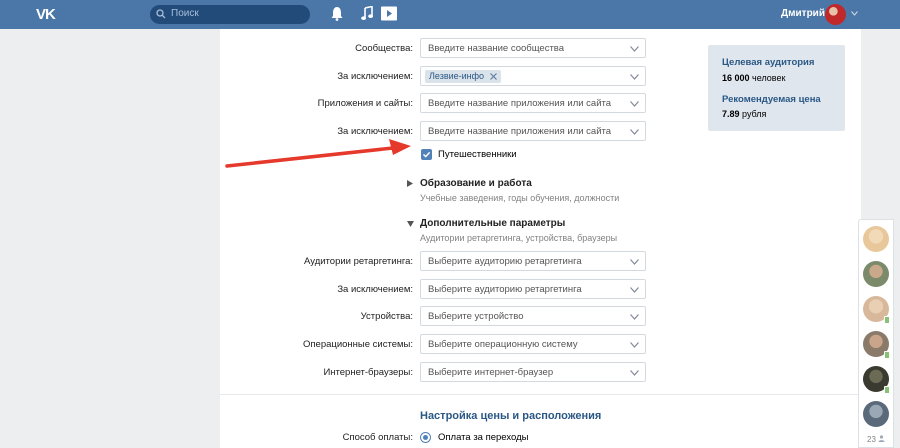  Describe the element at coordinates (768, 62) in the screenshot. I see `target-audience-title: Целевая аудитория` at that location.